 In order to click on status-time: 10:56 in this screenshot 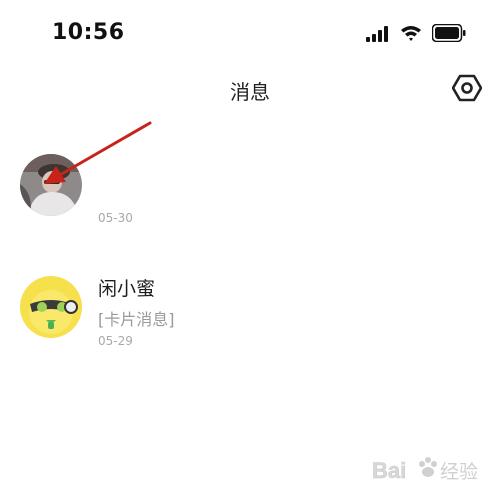, I will do `click(88, 32)`.